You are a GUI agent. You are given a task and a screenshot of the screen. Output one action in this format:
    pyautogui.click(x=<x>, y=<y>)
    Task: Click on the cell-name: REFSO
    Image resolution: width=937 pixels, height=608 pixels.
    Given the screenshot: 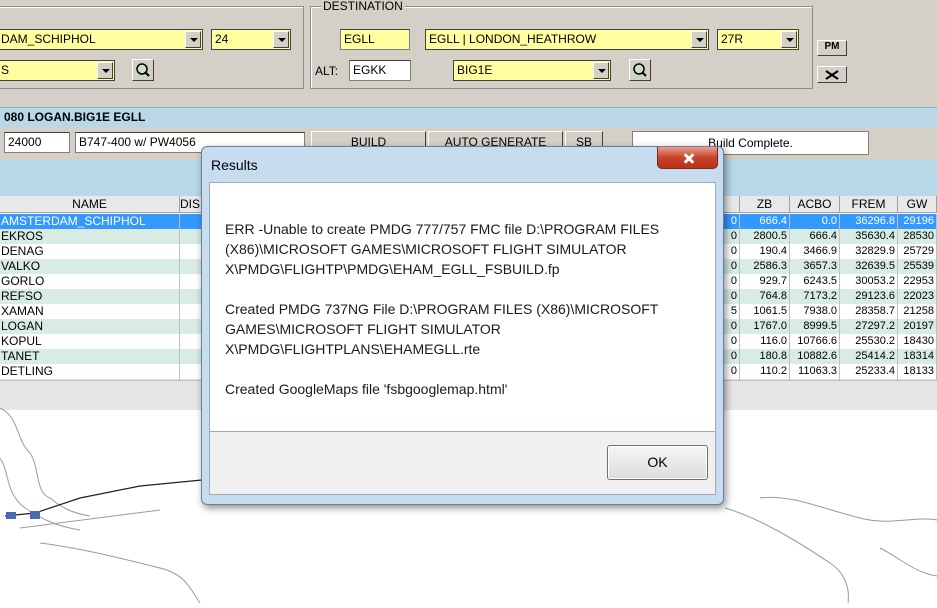 What is the action you would take?
    pyautogui.click(x=90, y=296)
    